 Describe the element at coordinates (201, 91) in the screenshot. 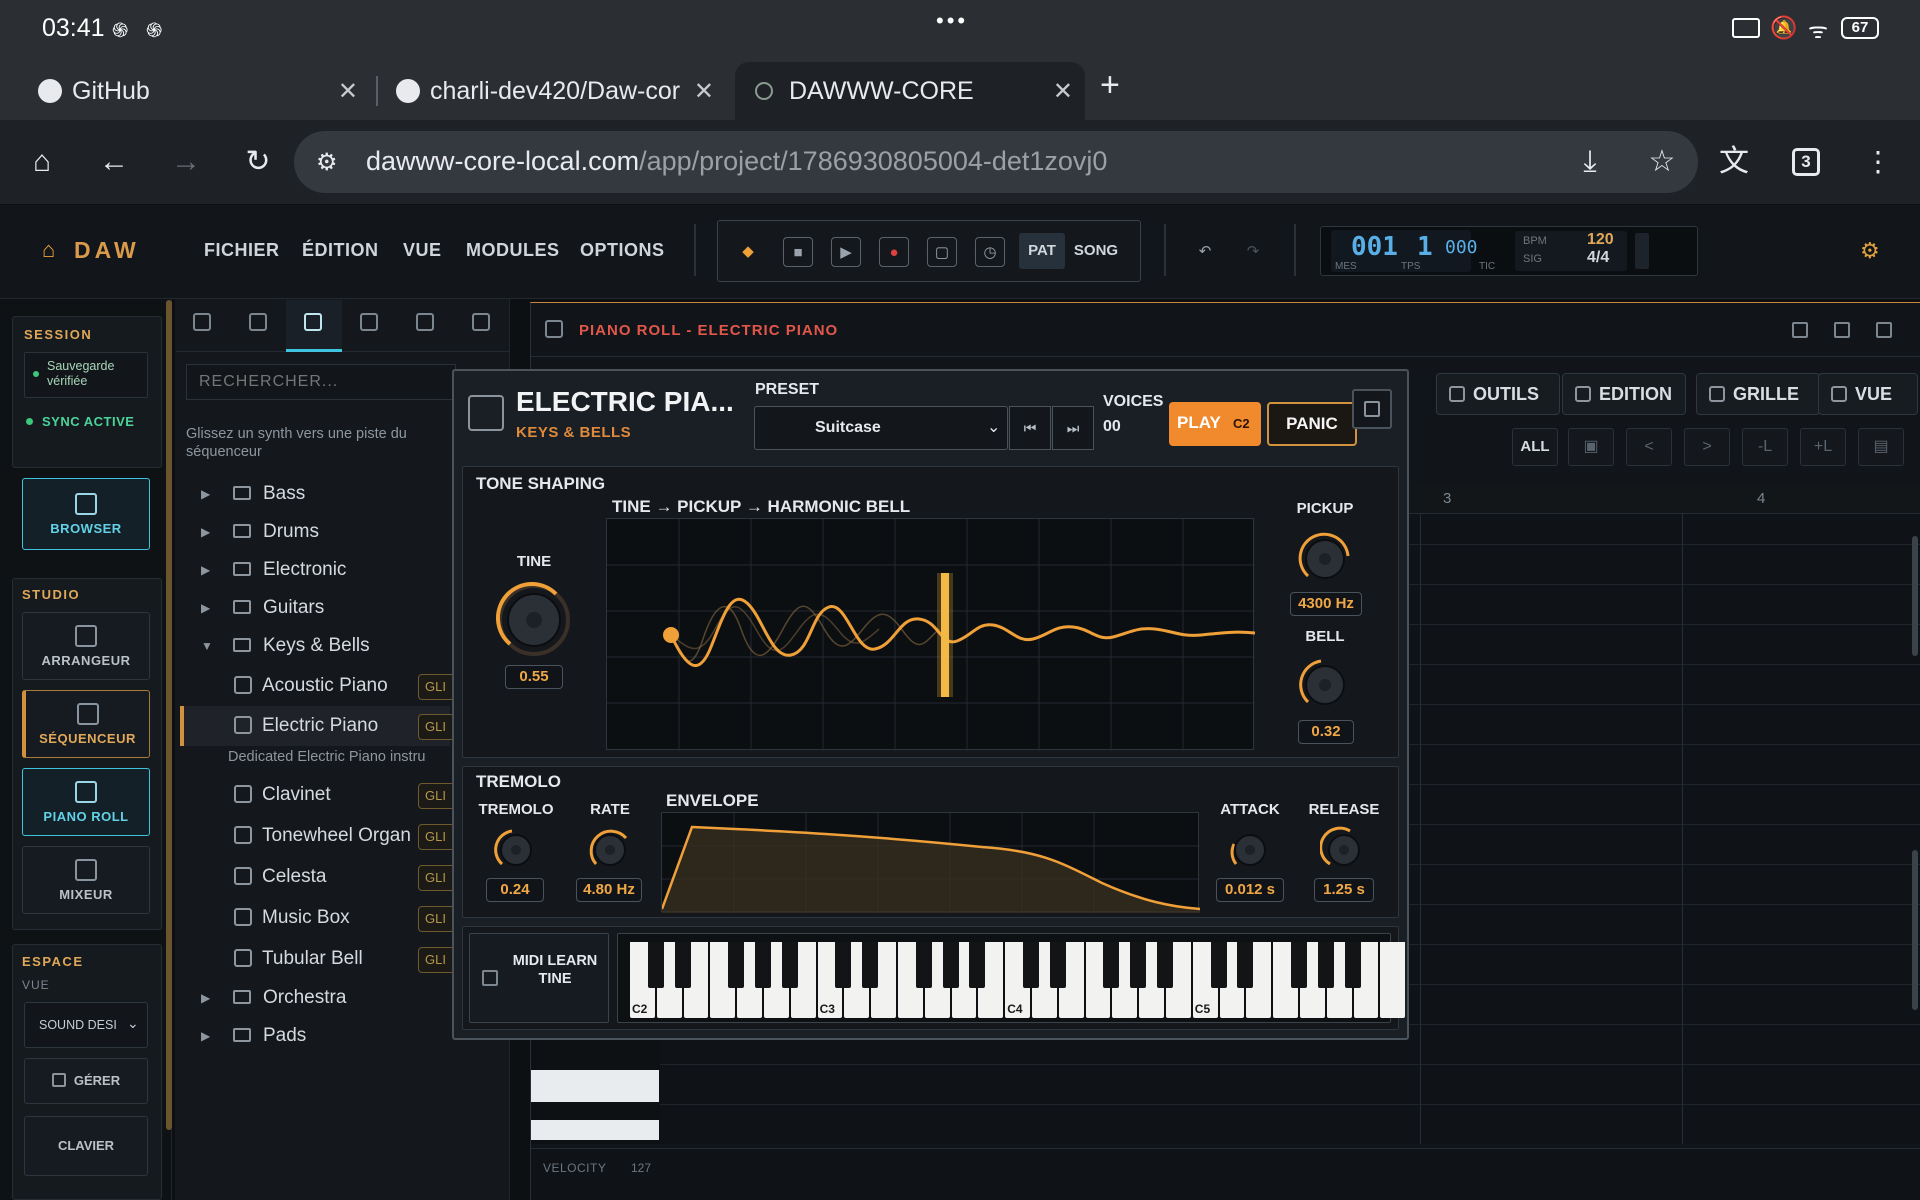

I see `tab-github: GitHub ✕` at that location.